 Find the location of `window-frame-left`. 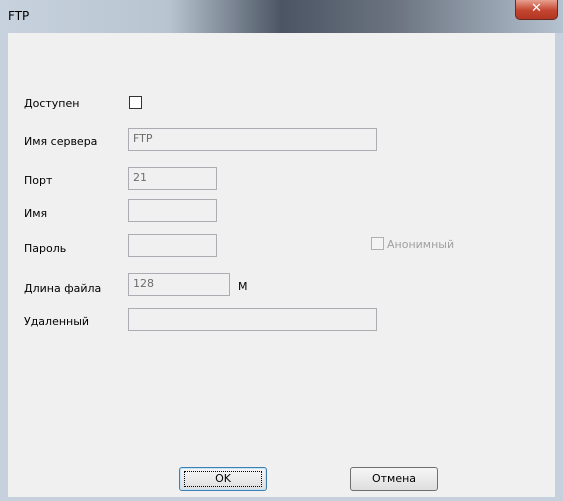

window-frame-left is located at coordinates (4, 267).